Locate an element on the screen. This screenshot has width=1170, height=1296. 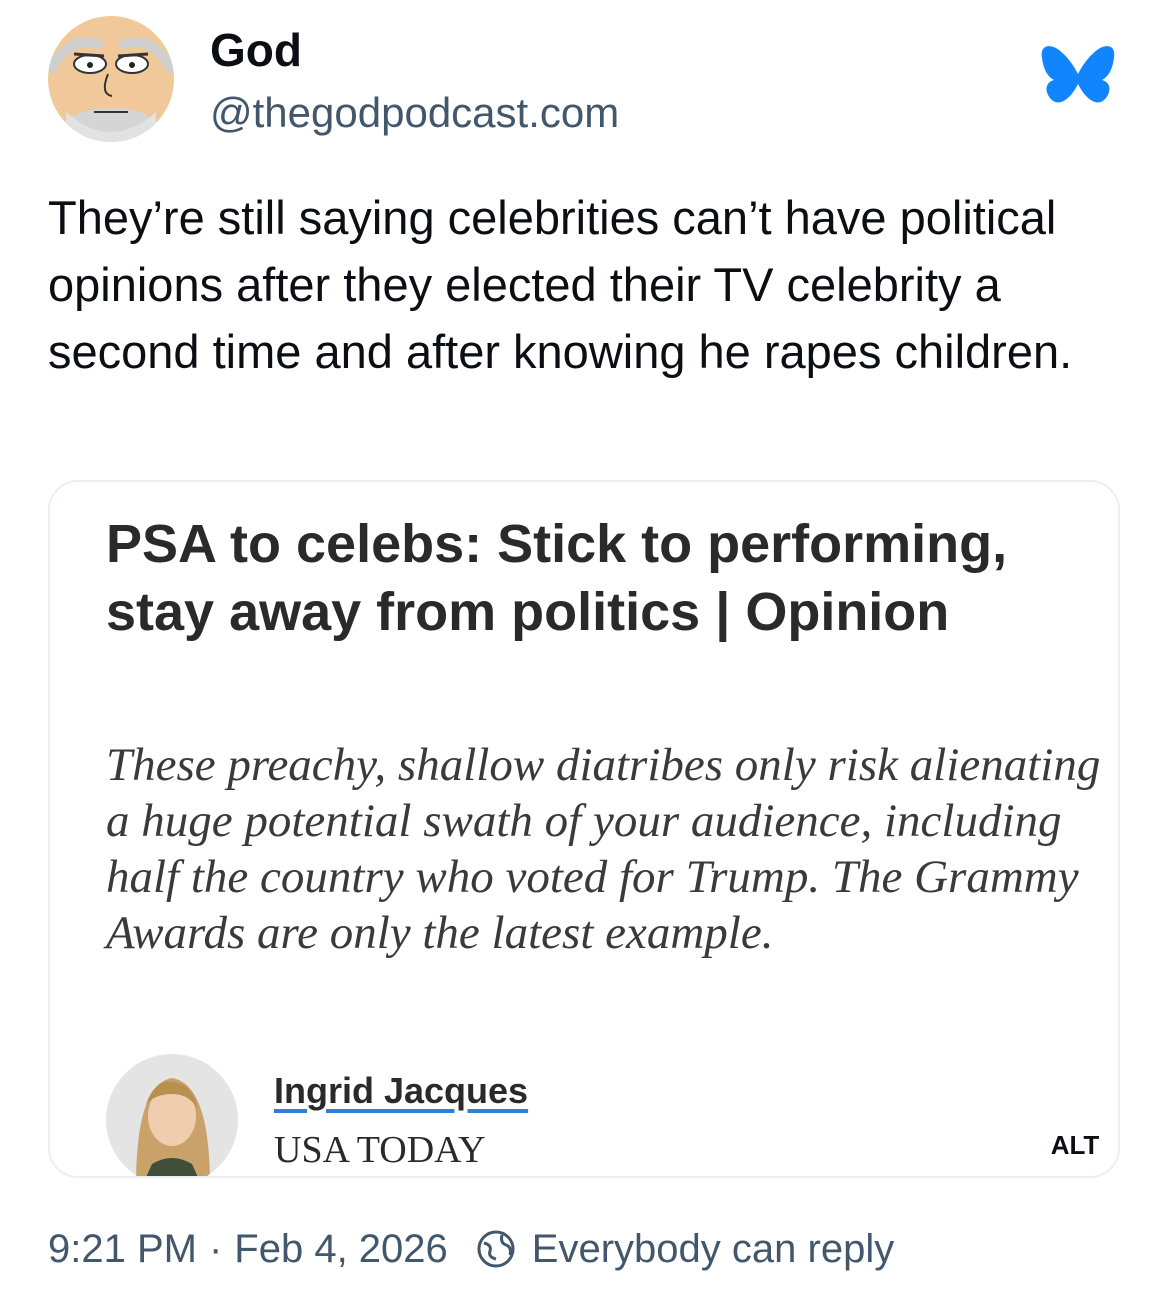
post-time: 9:21 PM is located at coordinates (122, 1249).